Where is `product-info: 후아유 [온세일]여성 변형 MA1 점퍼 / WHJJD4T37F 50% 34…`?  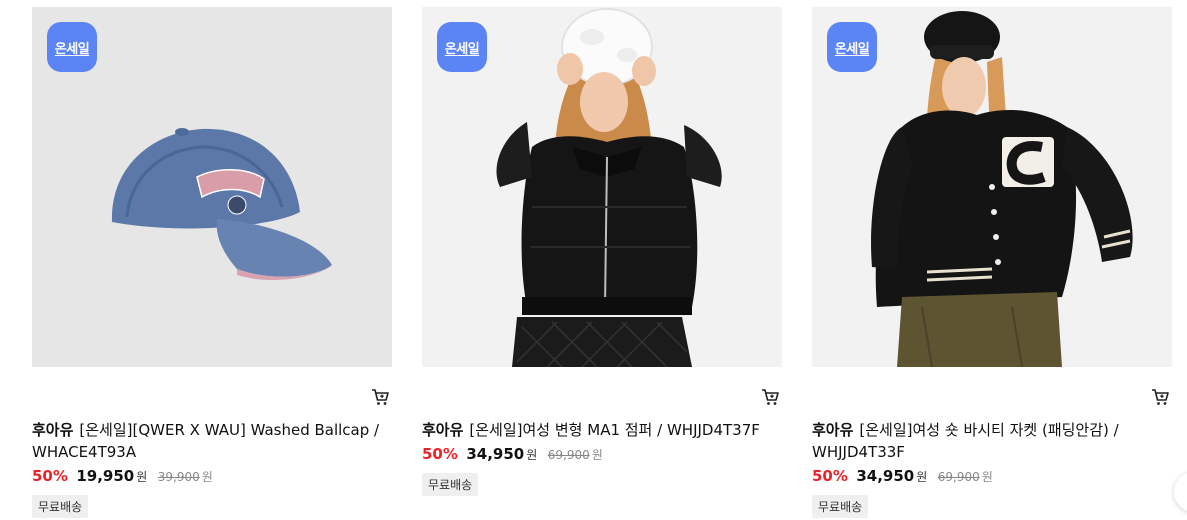 product-info: 후아유 [온세일]여성 변형 MA1 점퍼 / WHJJD4T37F 50% 34… is located at coordinates (602, 457).